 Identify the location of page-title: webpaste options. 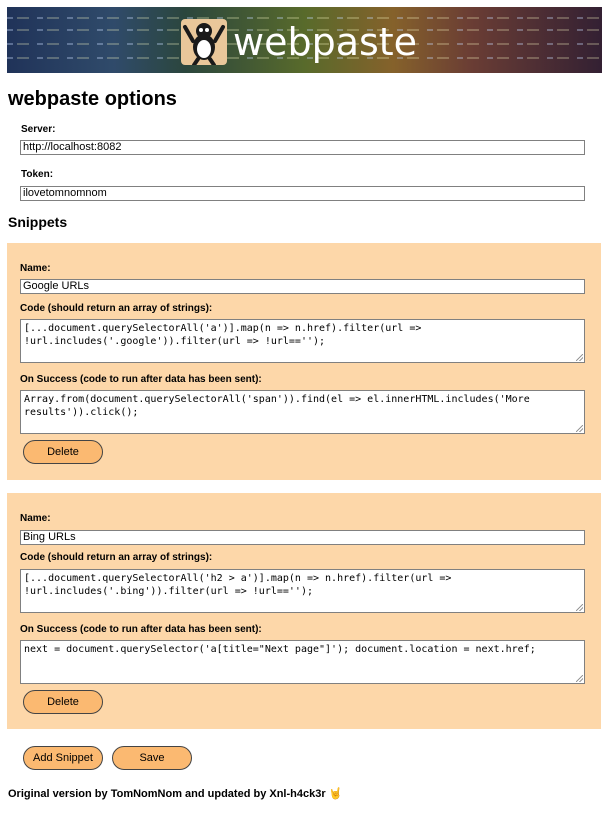
(92, 99).